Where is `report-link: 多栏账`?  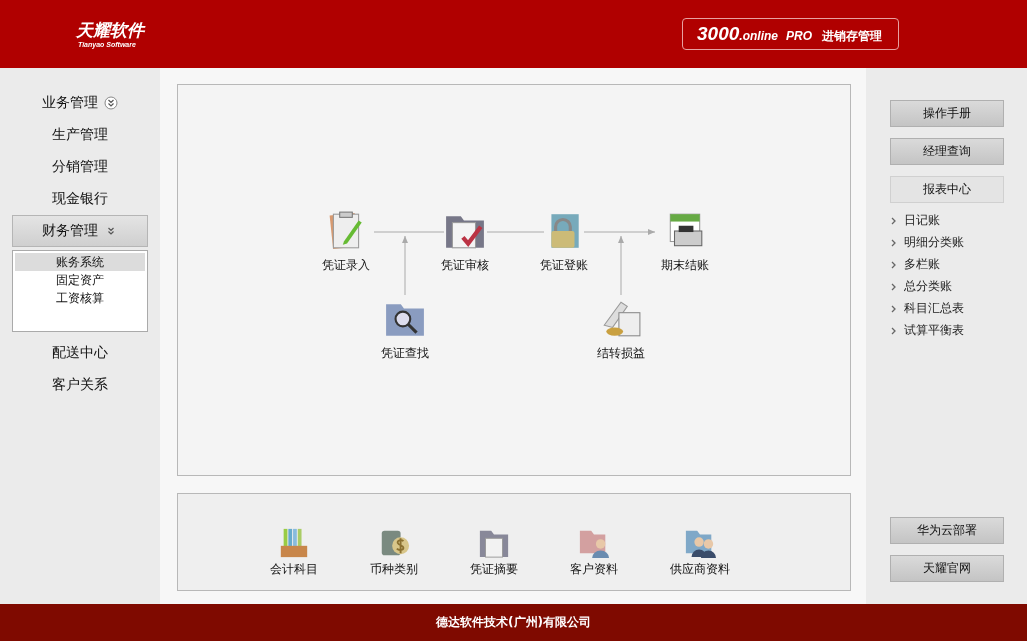
report-link: 多栏账 is located at coordinates (922, 264).